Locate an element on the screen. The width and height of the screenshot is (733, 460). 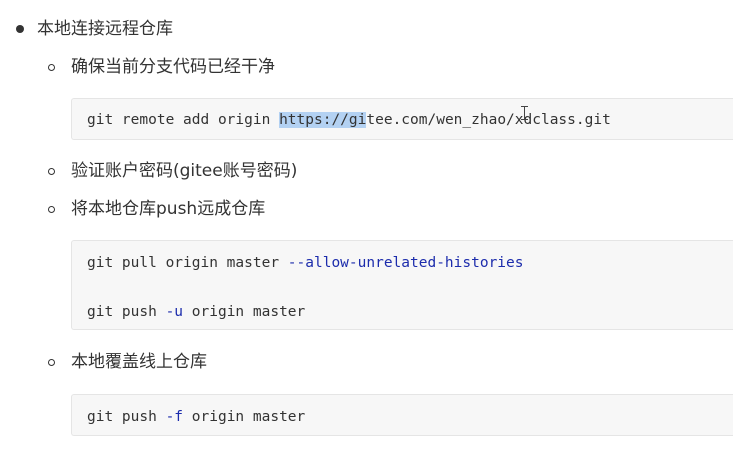
code-line: git push -f origin master is located at coordinates (196, 417).